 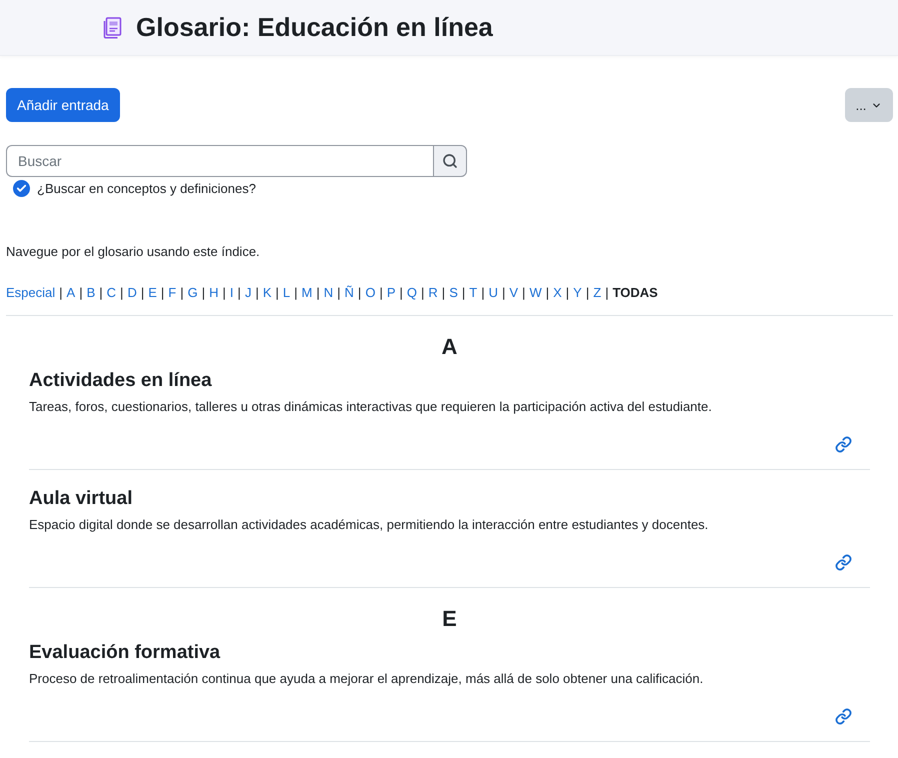 What do you see at coordinates (172, 293) in the screenshot?
I see `index-letter-link: F` at bounding box center [172, 293].